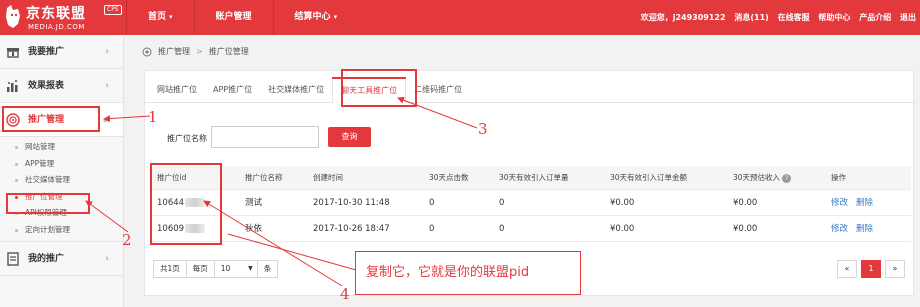 The image size is (920, 307). I want to click on col-header-income: 30天预估收入?, so click(762, 177).